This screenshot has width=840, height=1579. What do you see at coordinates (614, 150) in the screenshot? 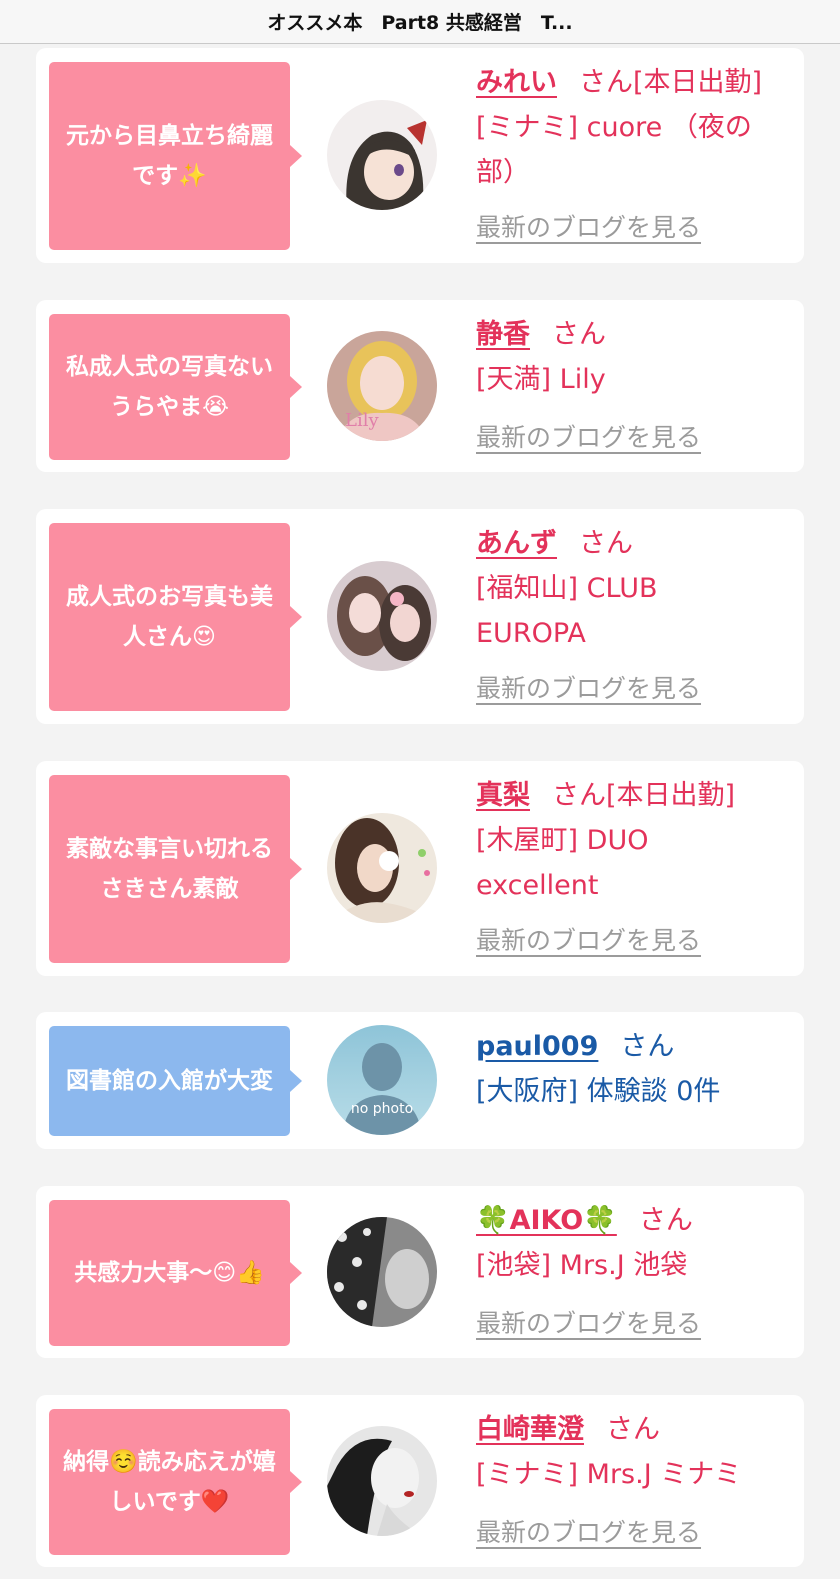
I see `shop-name: [ミナミ] cuore （夜の部）` at bounding box center [614, 150].